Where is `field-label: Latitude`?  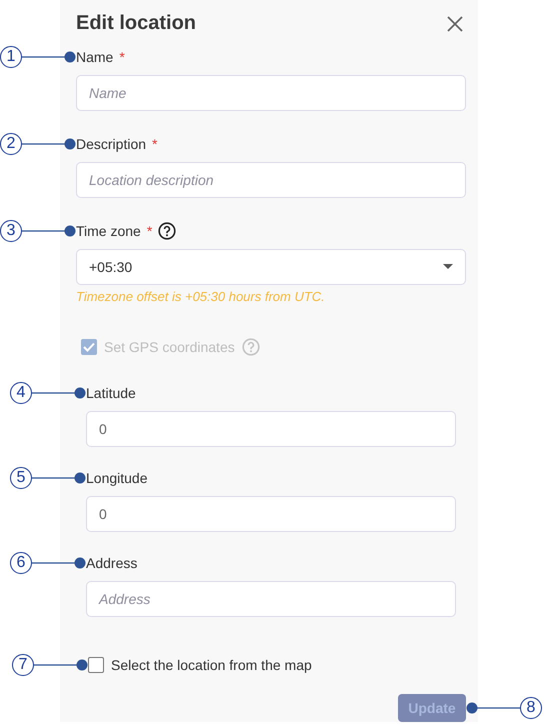
field-label: Latitude is located at coordinates (111, 392).